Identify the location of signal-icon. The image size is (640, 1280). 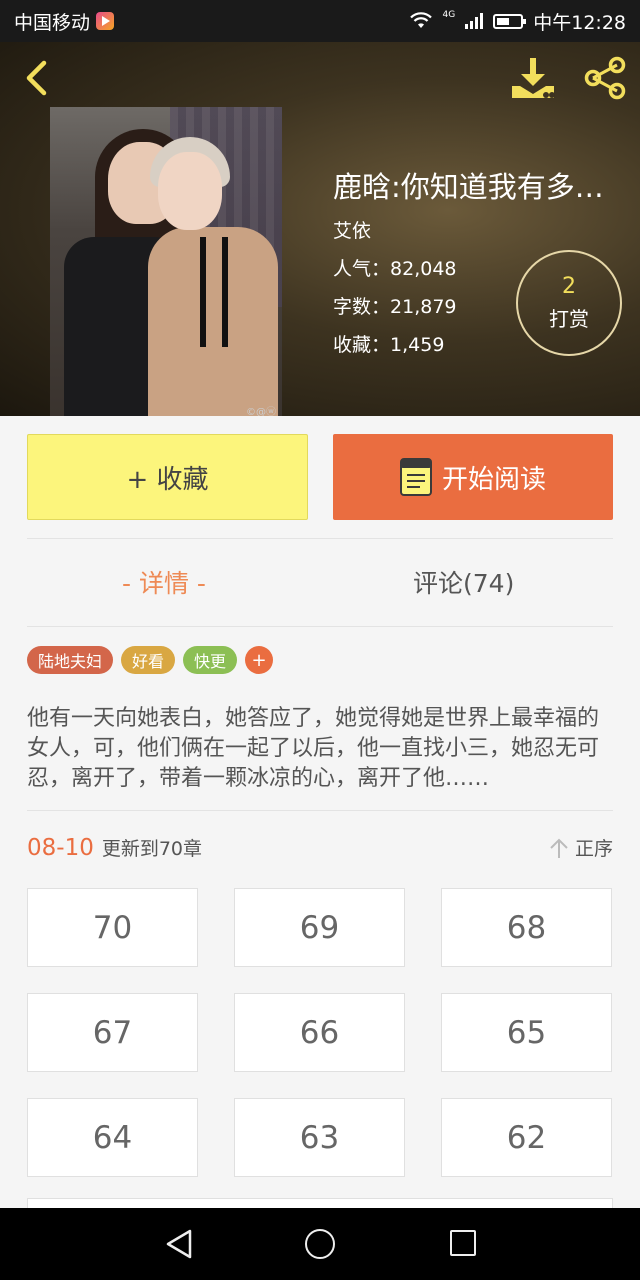
(474, 21).